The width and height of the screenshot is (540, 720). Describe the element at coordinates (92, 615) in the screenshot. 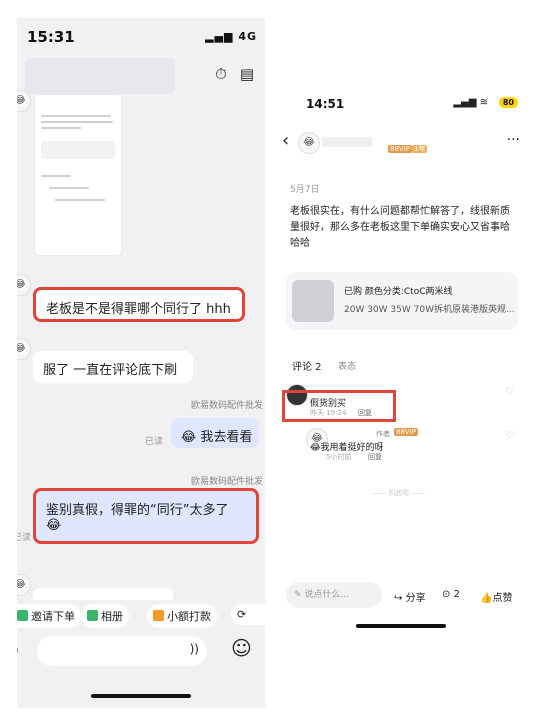

I see `image-icon` at that location.